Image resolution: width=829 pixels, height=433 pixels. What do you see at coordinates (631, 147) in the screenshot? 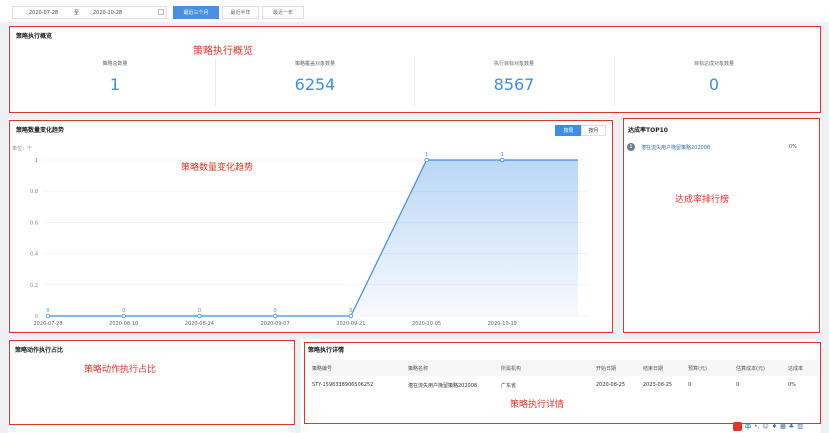
I see `rank-badge: 1` at bounding box center [631, 147].